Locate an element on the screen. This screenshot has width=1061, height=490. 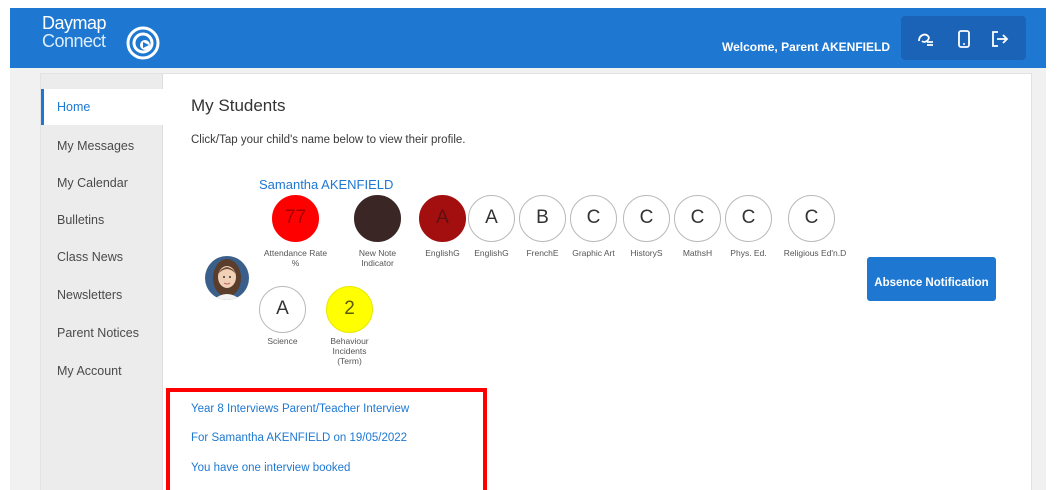
badge-label: FrenchE is located at coordinates (542, 253).